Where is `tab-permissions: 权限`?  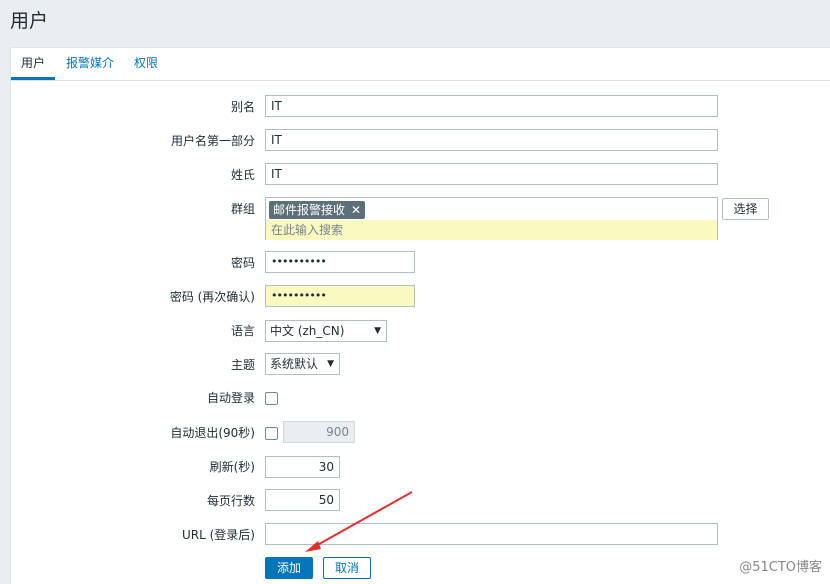 tab-permissions: 权限 is located at coordinates (146, 63).